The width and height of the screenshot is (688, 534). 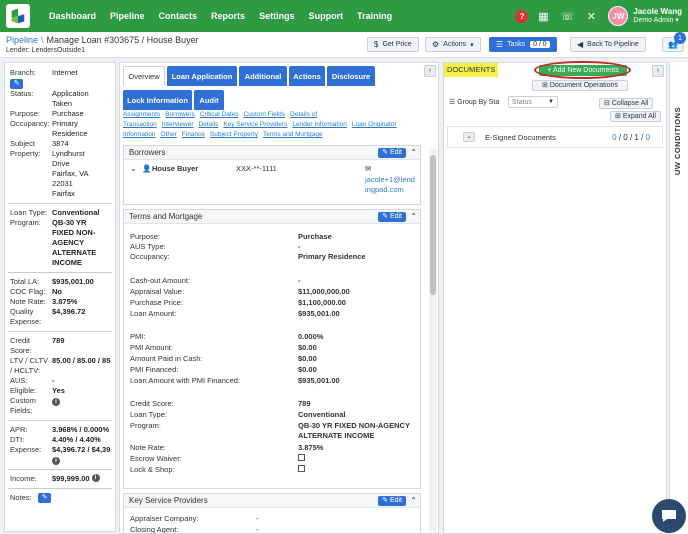 I want to click on link-other: Other, so click(x=169, y=134).